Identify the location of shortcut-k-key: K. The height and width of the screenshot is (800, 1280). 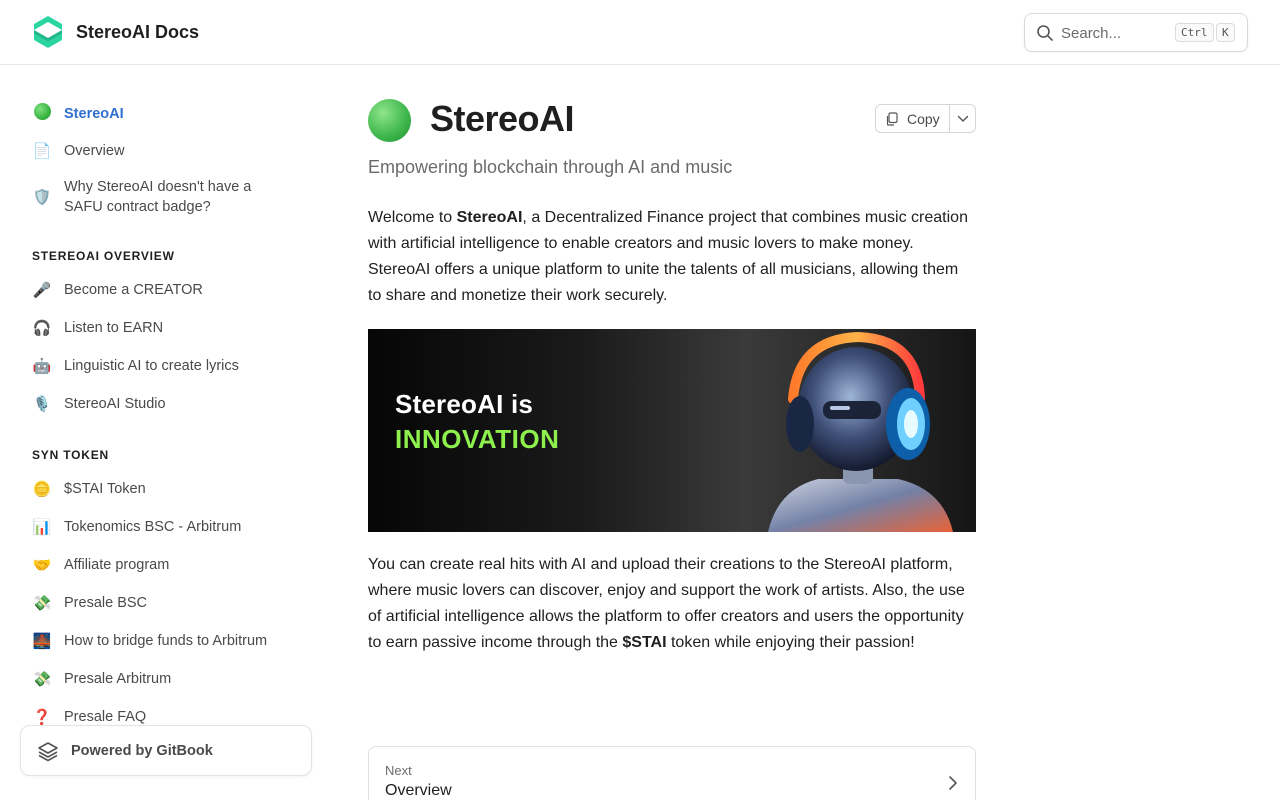
(1225, 32).